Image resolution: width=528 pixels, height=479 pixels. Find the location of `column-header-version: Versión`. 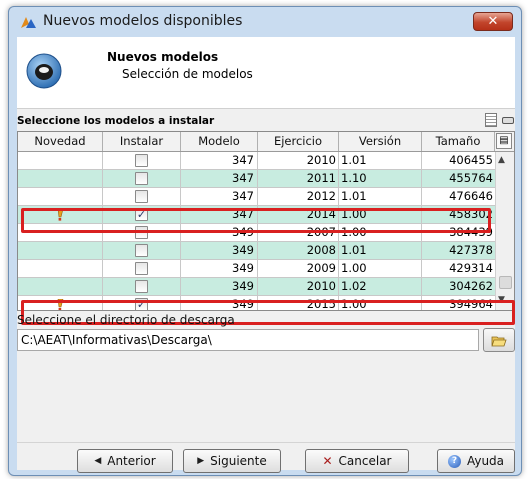

column-header-version: Versión is located at coordinates (380, 141).